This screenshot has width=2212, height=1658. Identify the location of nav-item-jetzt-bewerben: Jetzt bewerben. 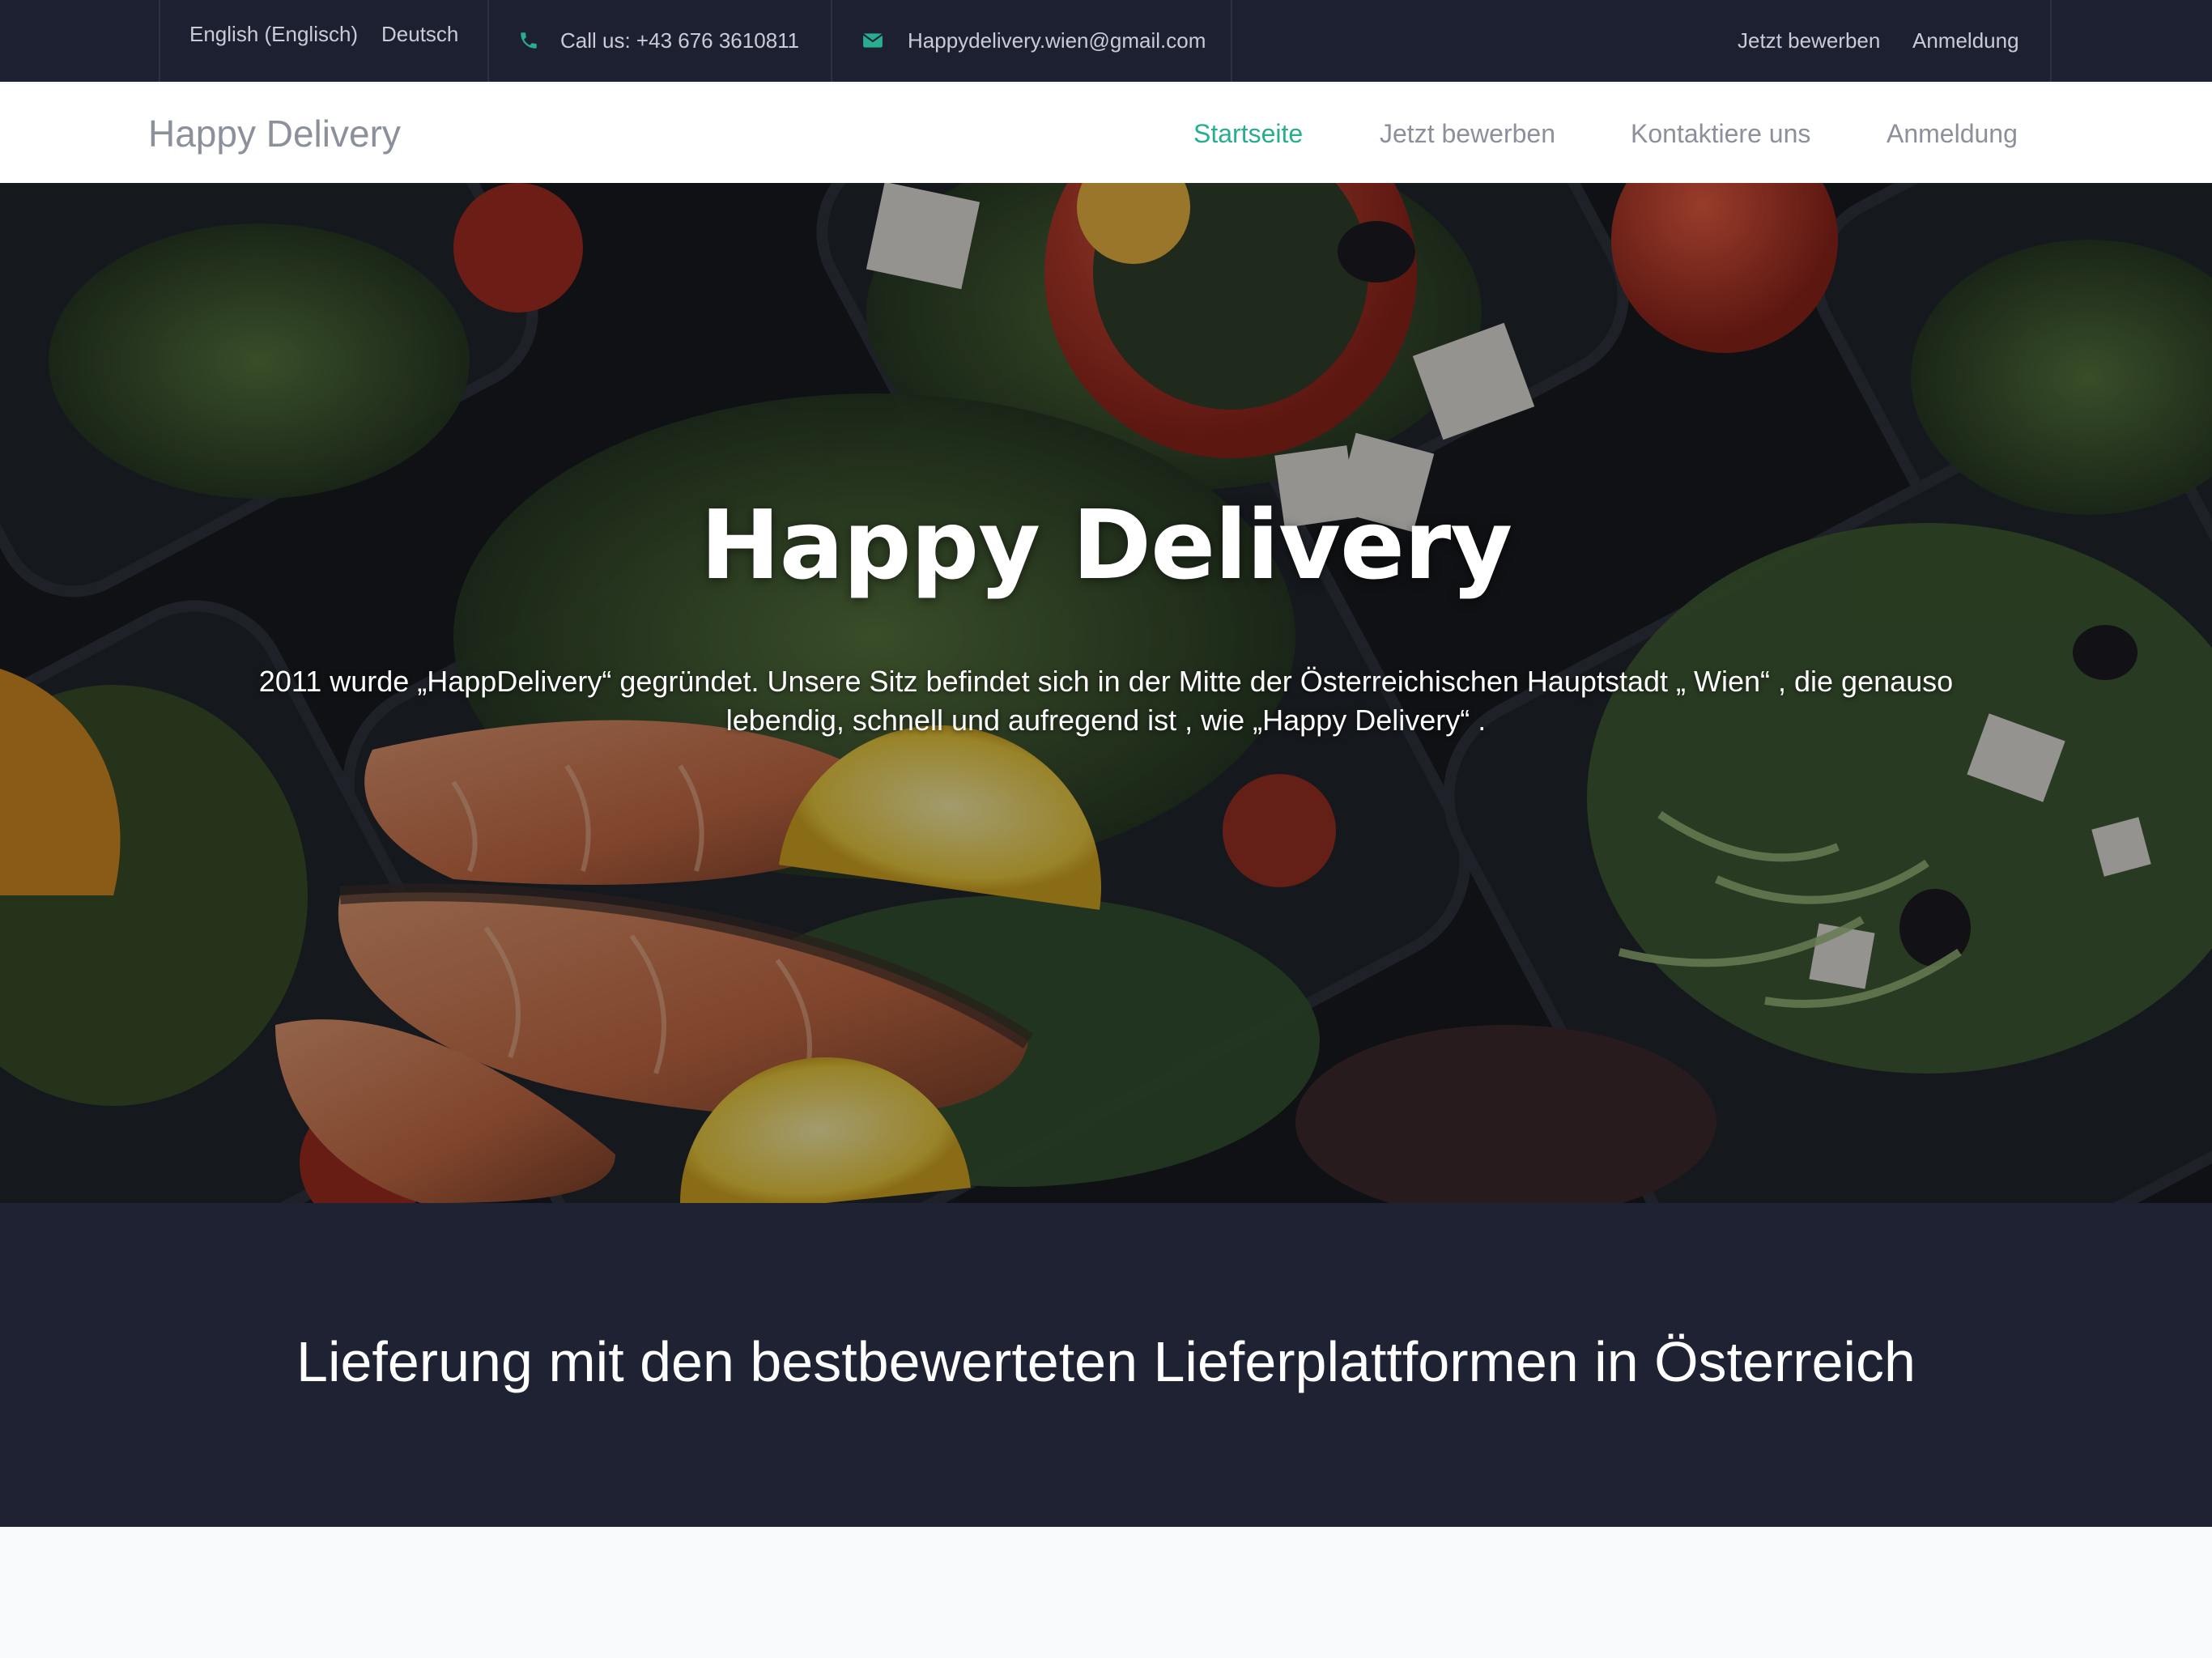
(1468, 133).